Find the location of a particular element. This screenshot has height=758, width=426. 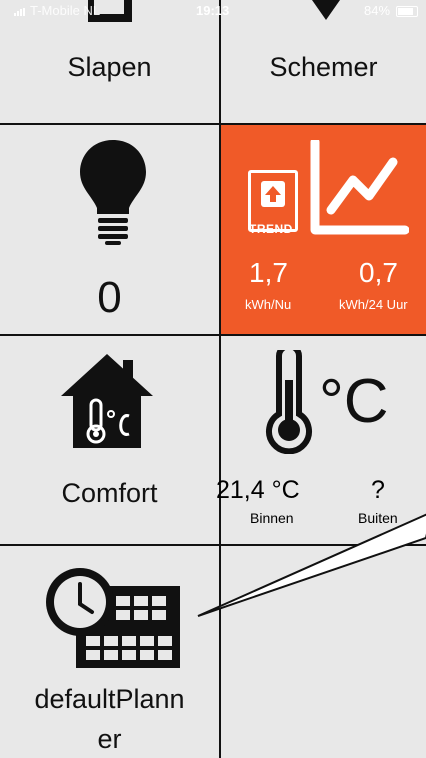

battery-icon is located at coordinates (407, 11).